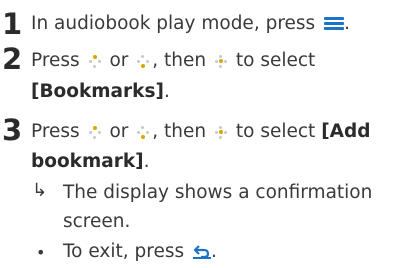  What do you see at coordinates (97, 221) in the screenshot?
I see `result-line-2: screen.` at bounding box center [97, 221].